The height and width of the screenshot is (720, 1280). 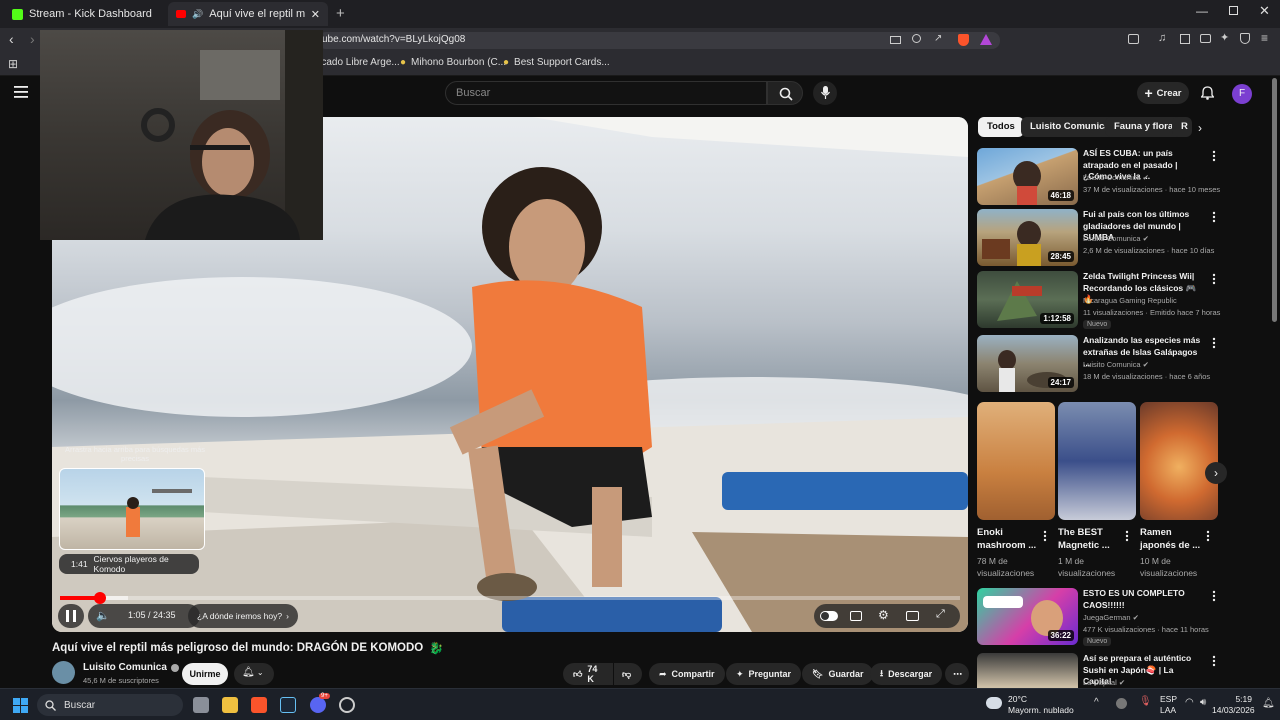 I want to click on clock-time: 5:19, so click(x=1232, y=699).